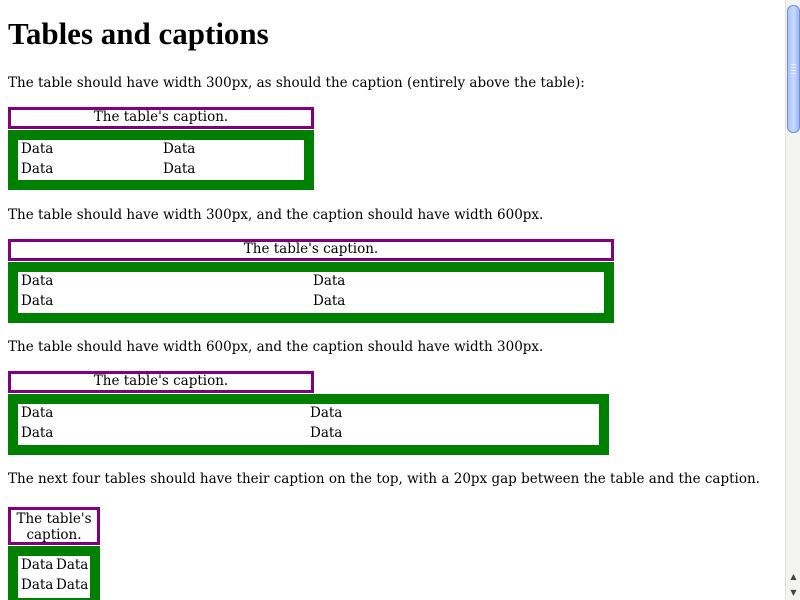 This screenshot has width=800, height=600. I want to click on page-title: Tables and captions, so click(138, 33).